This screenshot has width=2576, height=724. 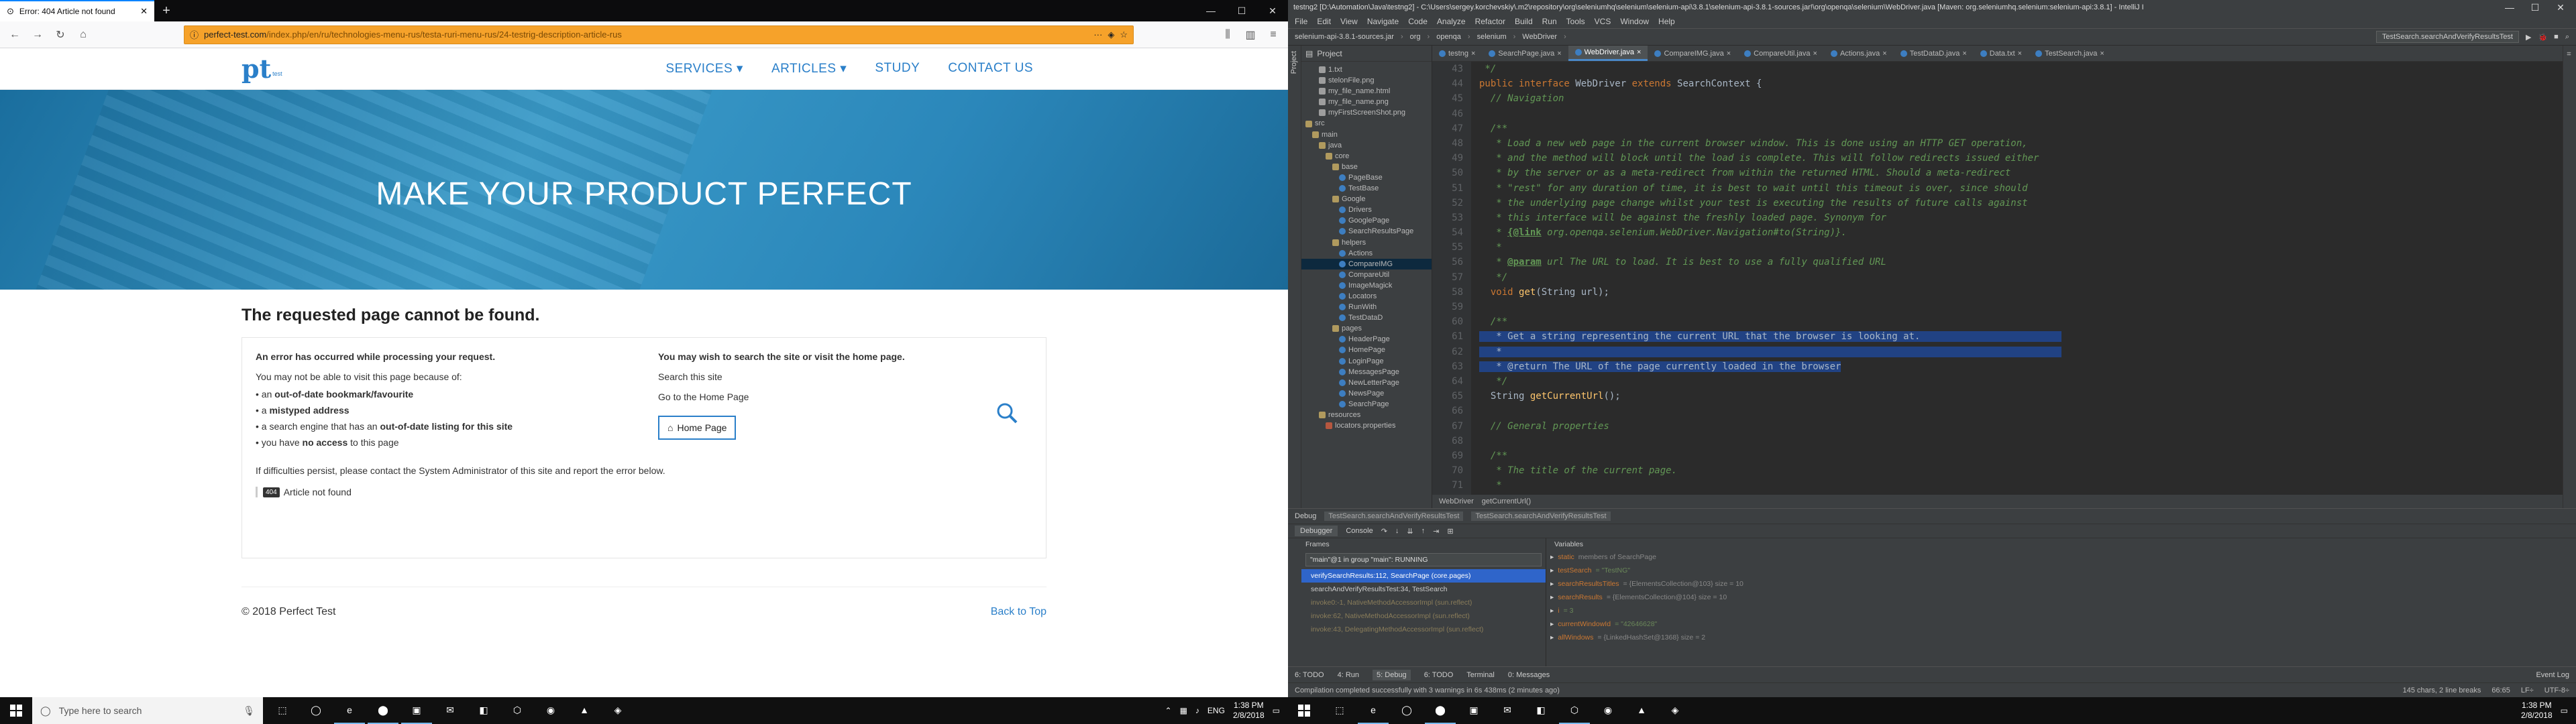 I want to click on tree-item: GooglePage, so click(x=1366, y=221).